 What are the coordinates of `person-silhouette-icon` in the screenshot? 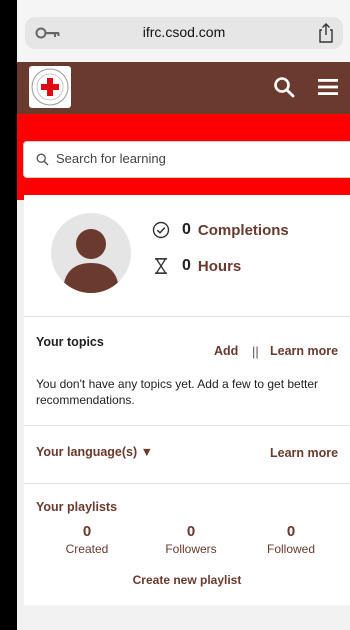 It's located at (91, 261).